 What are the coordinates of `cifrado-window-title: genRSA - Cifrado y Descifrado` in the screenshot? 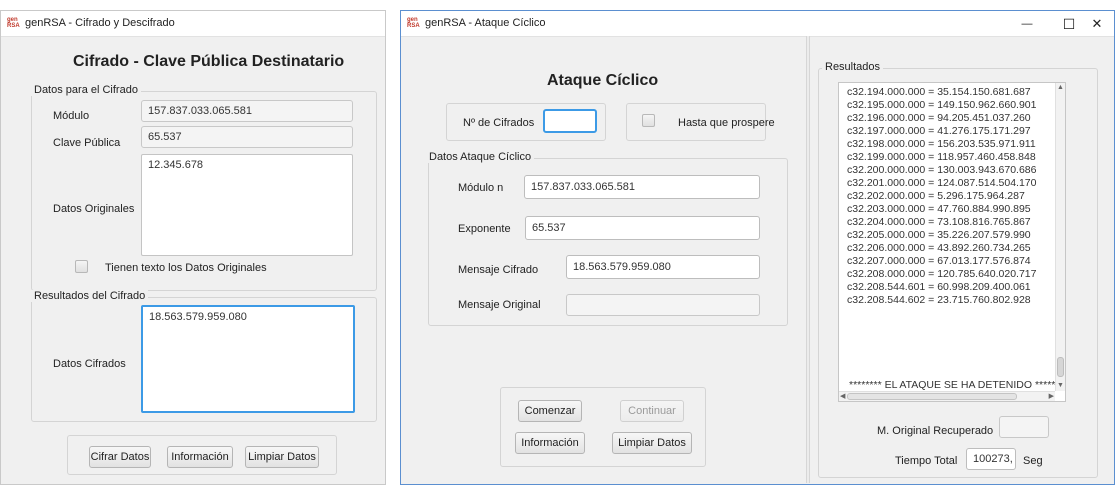 It's located at (100, 23).